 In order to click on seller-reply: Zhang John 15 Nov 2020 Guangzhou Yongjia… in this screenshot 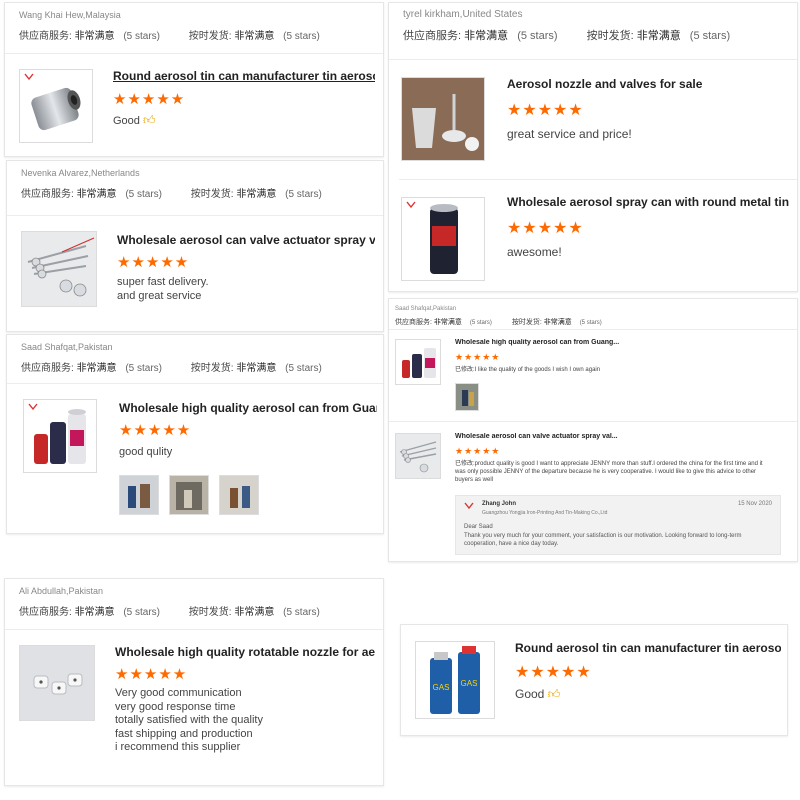, I will do `click(618, 525)`.